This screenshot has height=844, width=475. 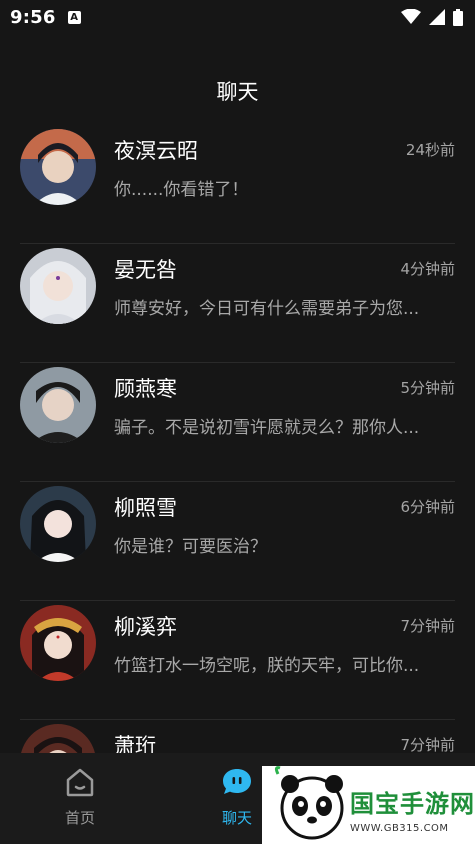 What do you see at coordinates (145, 270) in the screenshot?
I see `chat-name: 晏无咎` at bounding box center [145, 270].